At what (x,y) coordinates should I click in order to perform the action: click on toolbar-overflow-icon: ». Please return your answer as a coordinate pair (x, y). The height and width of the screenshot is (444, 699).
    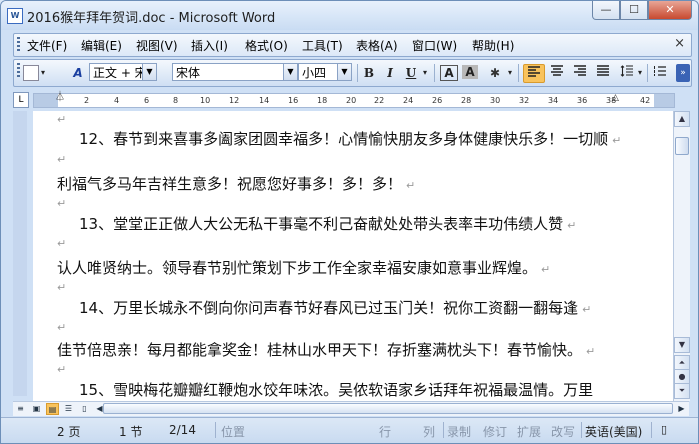
    Looking at the image, I should click on (683, 73).